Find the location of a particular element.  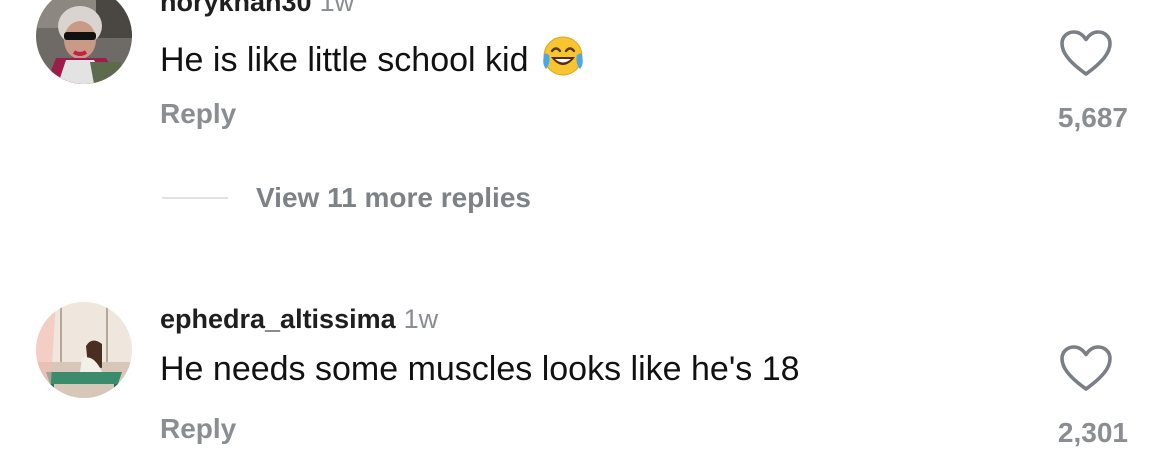

comment-meta: norykhan30 1w is located at coordinates (257, 9).